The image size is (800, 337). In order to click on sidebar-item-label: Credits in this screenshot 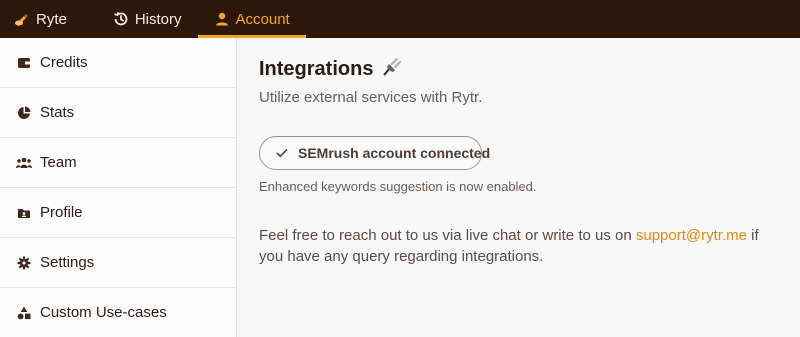, I will do `click(64, 62)`.